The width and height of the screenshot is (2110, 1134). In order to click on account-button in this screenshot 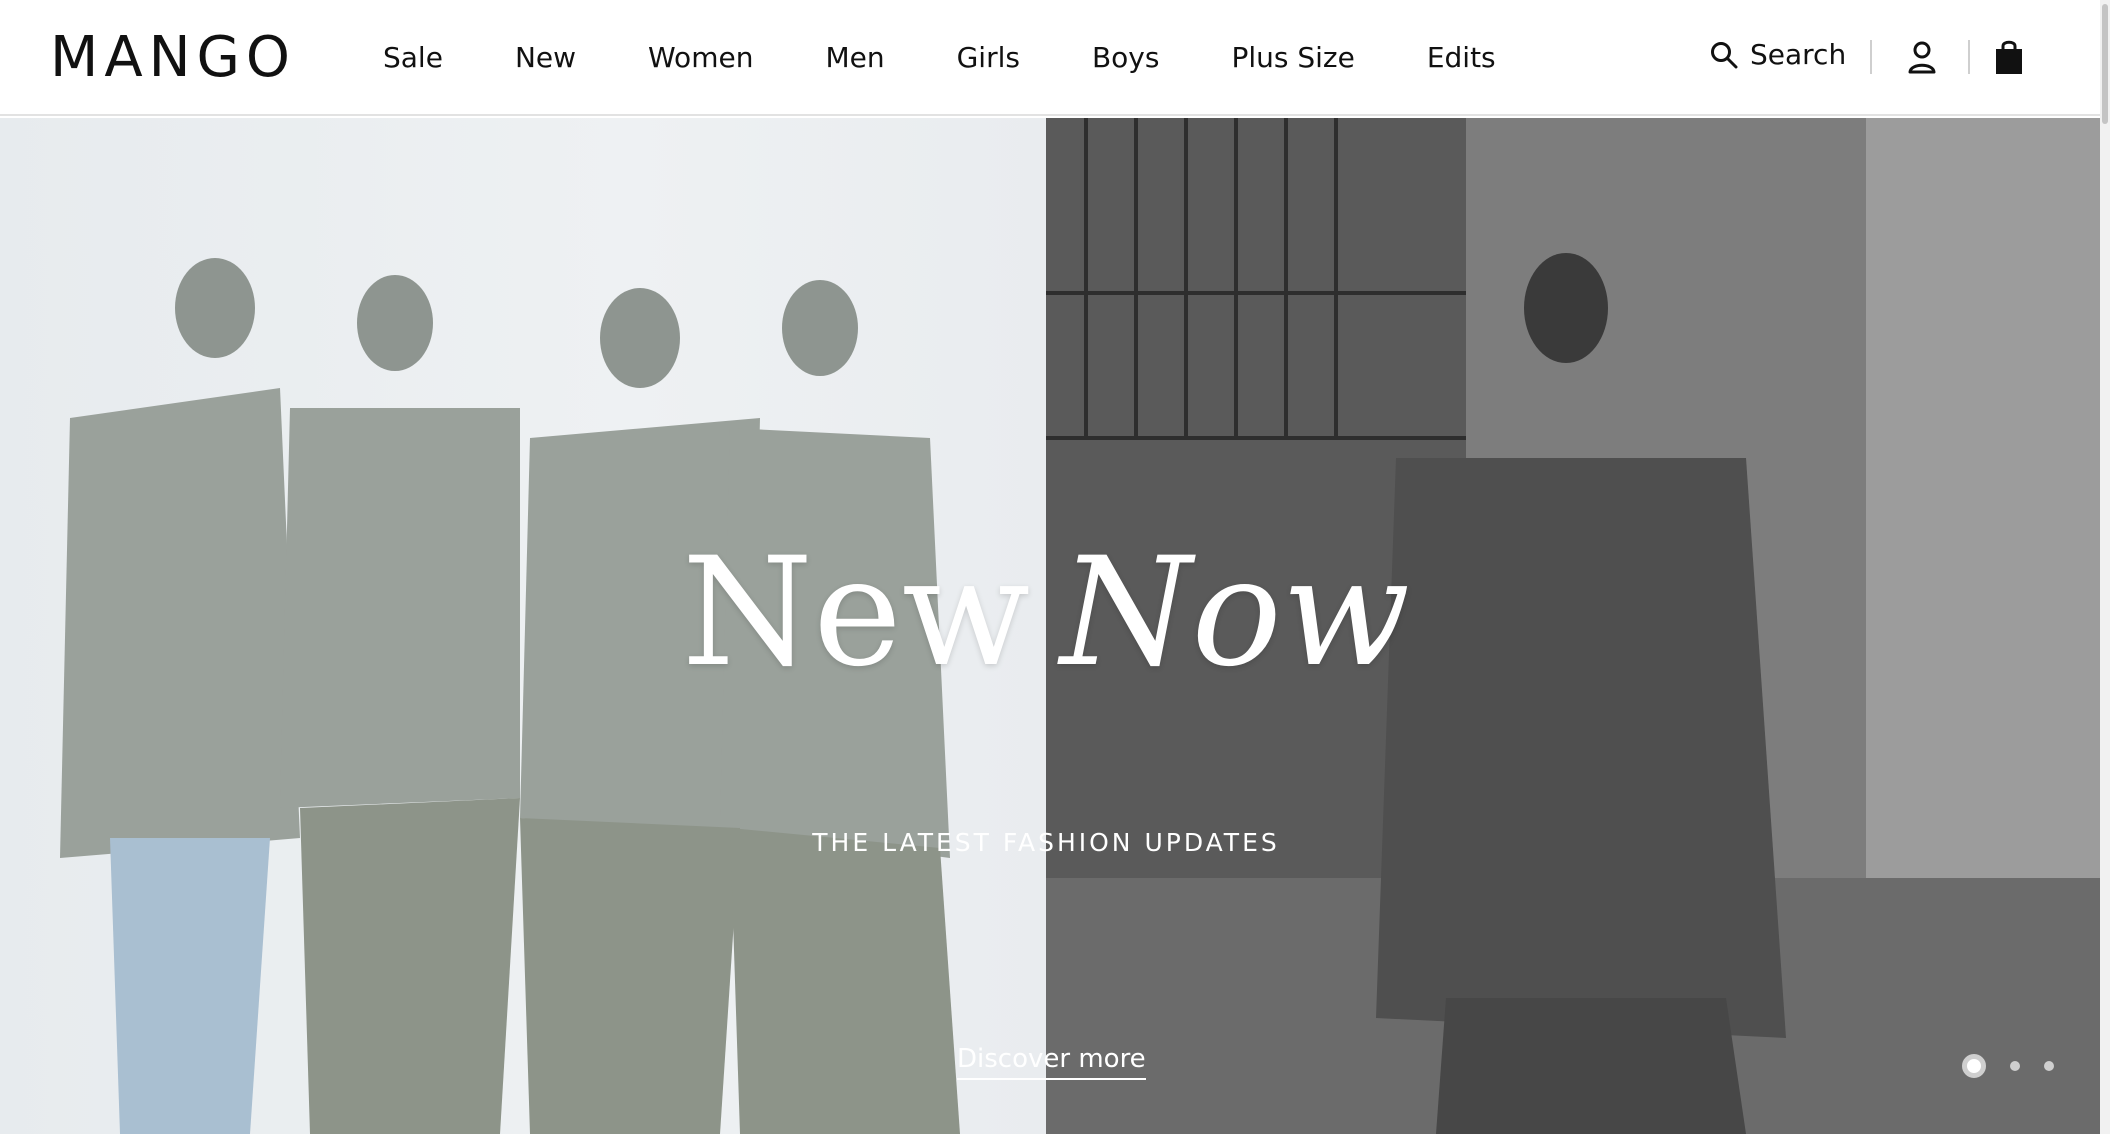, I will do `click(1922, 59)`.